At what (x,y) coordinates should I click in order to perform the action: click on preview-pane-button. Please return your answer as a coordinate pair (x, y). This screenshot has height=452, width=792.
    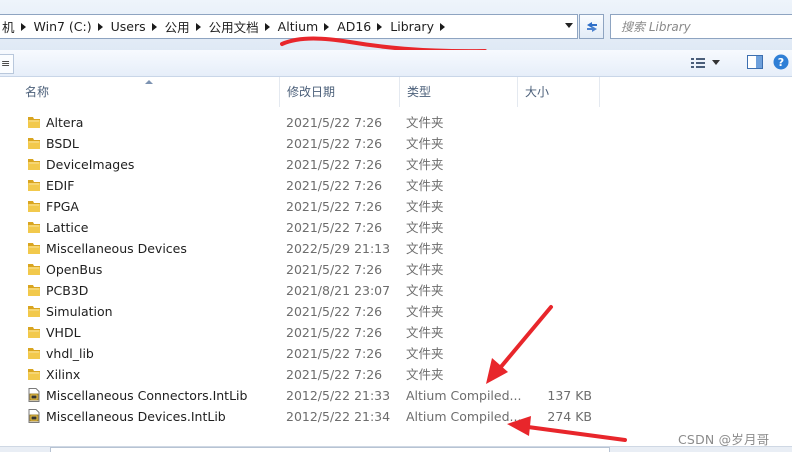
    Looking at the image, I should click on (755, 62).